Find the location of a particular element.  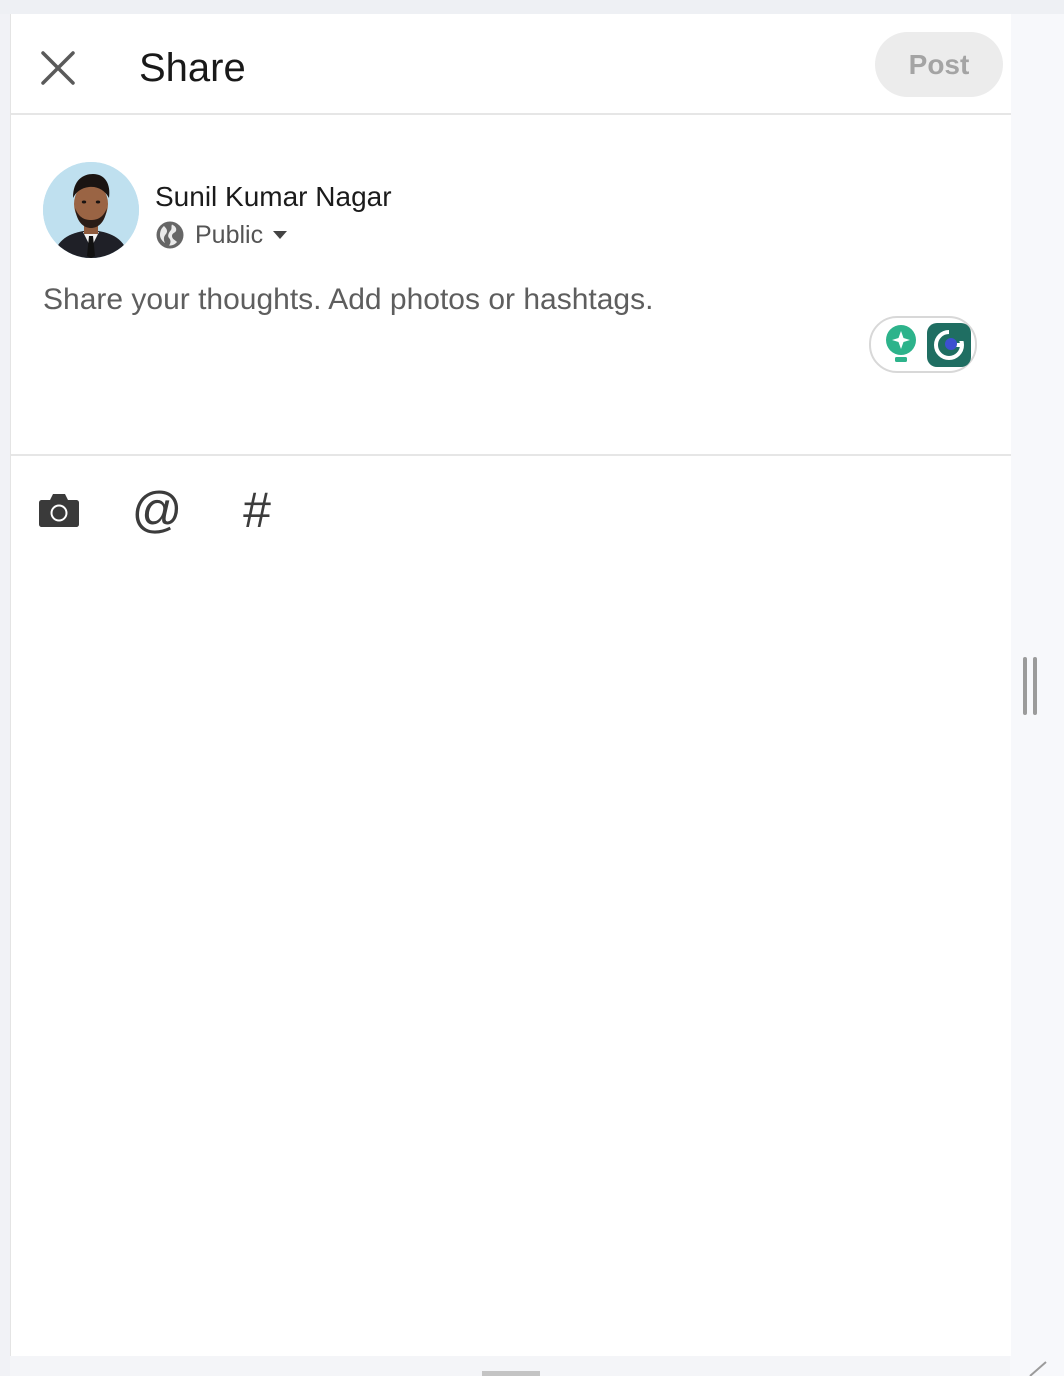

grammarly-suggestion-icon is located at coordinates (901, 345).